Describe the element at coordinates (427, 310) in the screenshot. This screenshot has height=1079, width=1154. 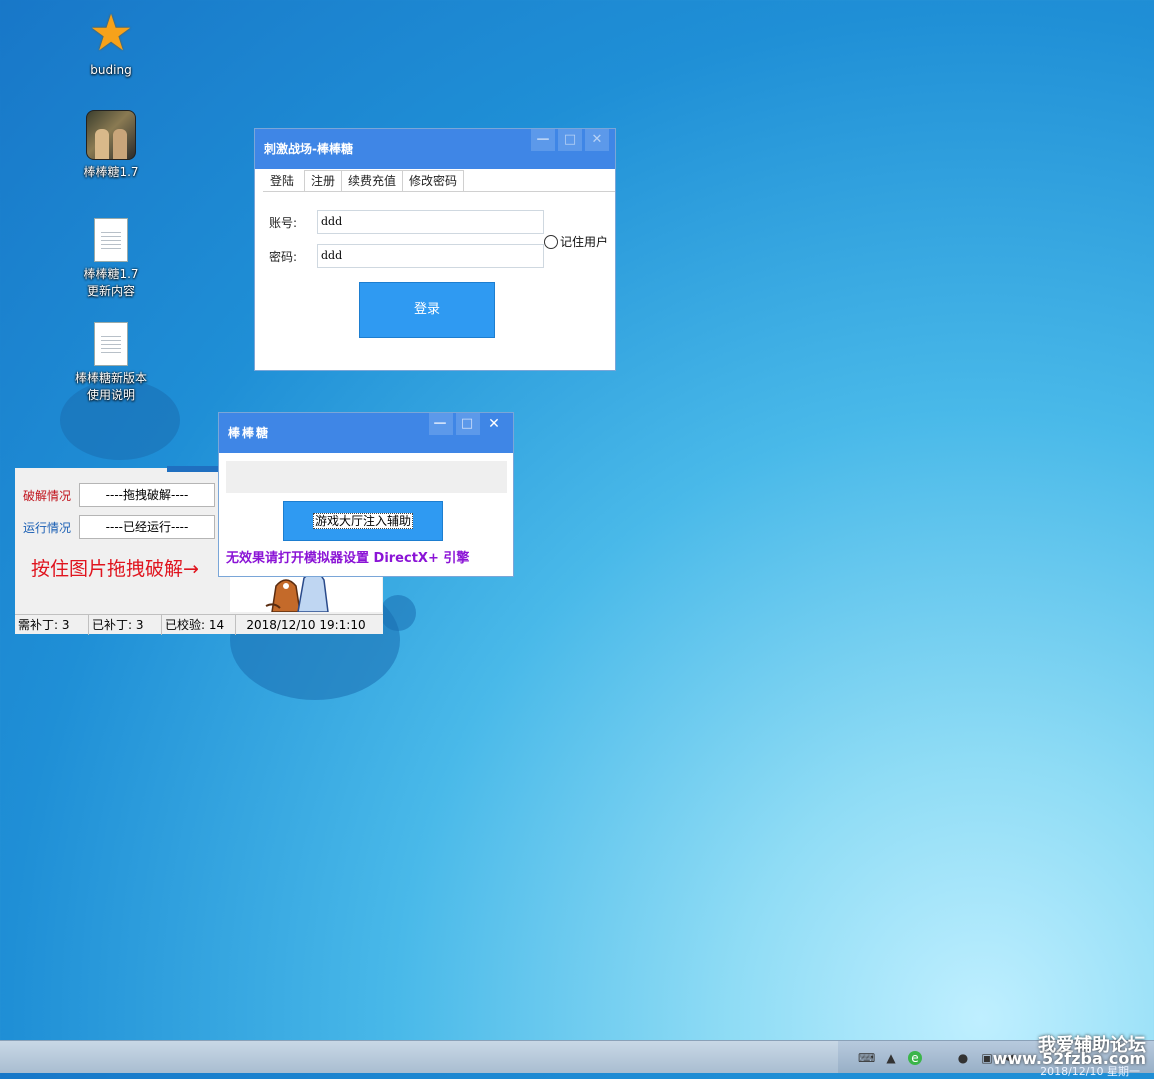
I see `login-button: 登录` at that location.